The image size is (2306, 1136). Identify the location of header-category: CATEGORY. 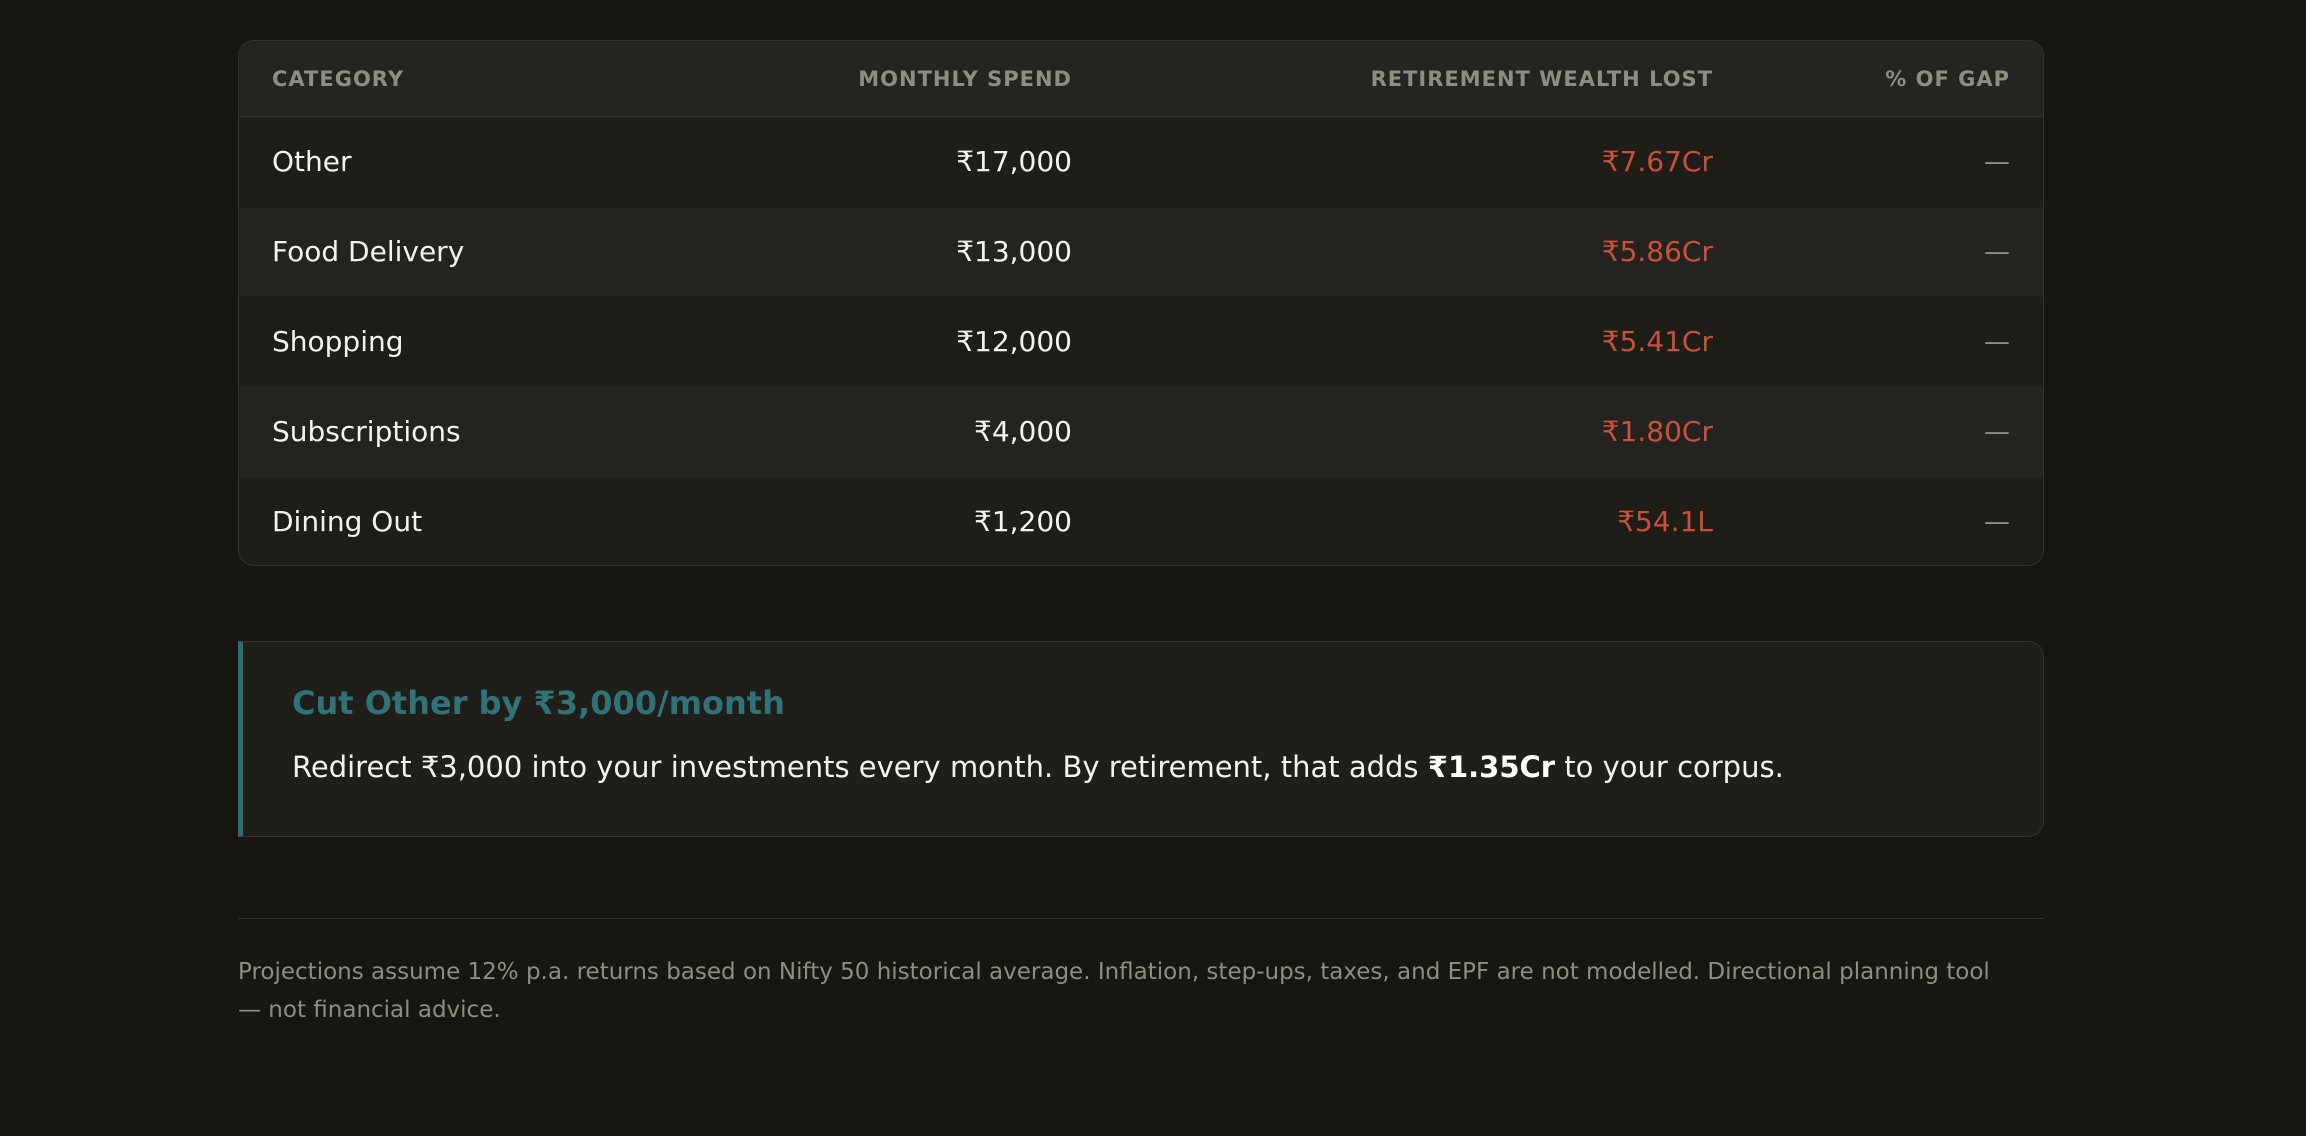
(338, 79).